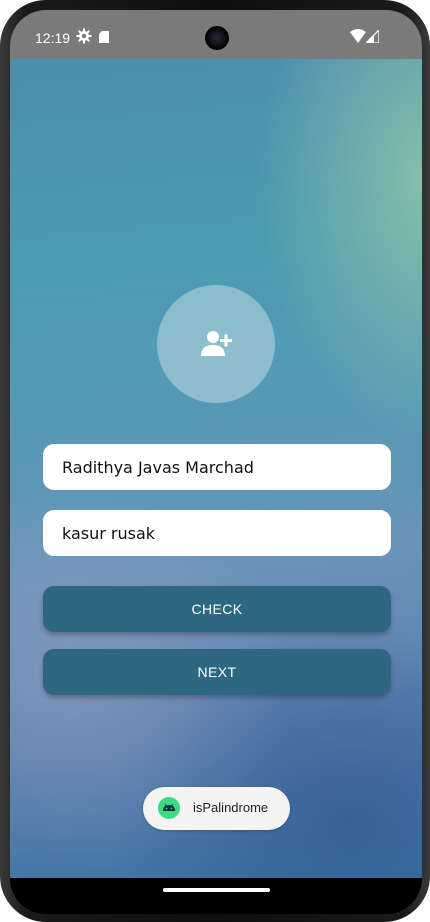  I want to click on sd-card-icon, so click(104, 37).